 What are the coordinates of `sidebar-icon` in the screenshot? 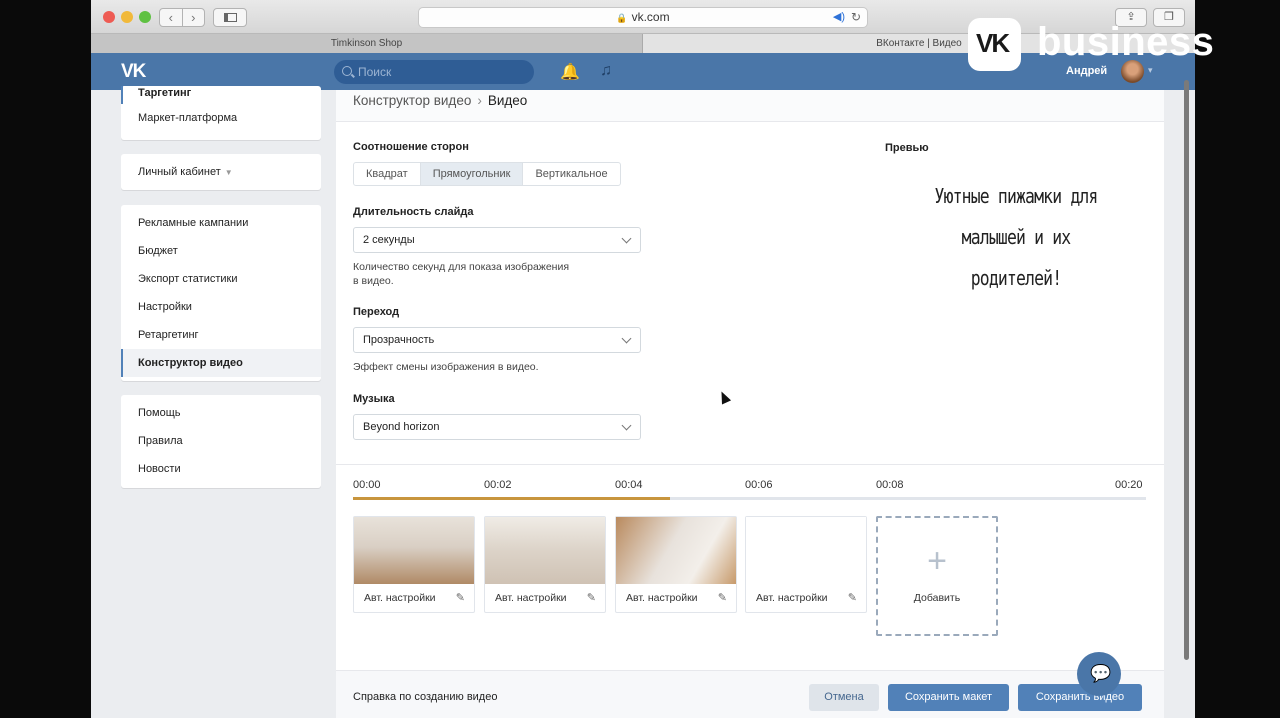 It's located at (230, 17).